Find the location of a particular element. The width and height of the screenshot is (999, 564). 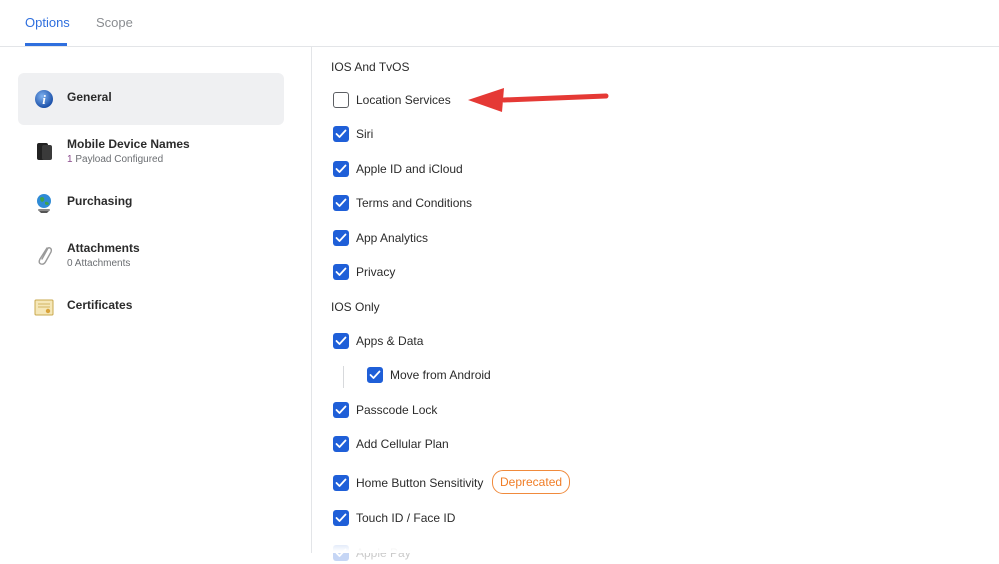

option-label: App Analytics is located at coordinates (392, 238).